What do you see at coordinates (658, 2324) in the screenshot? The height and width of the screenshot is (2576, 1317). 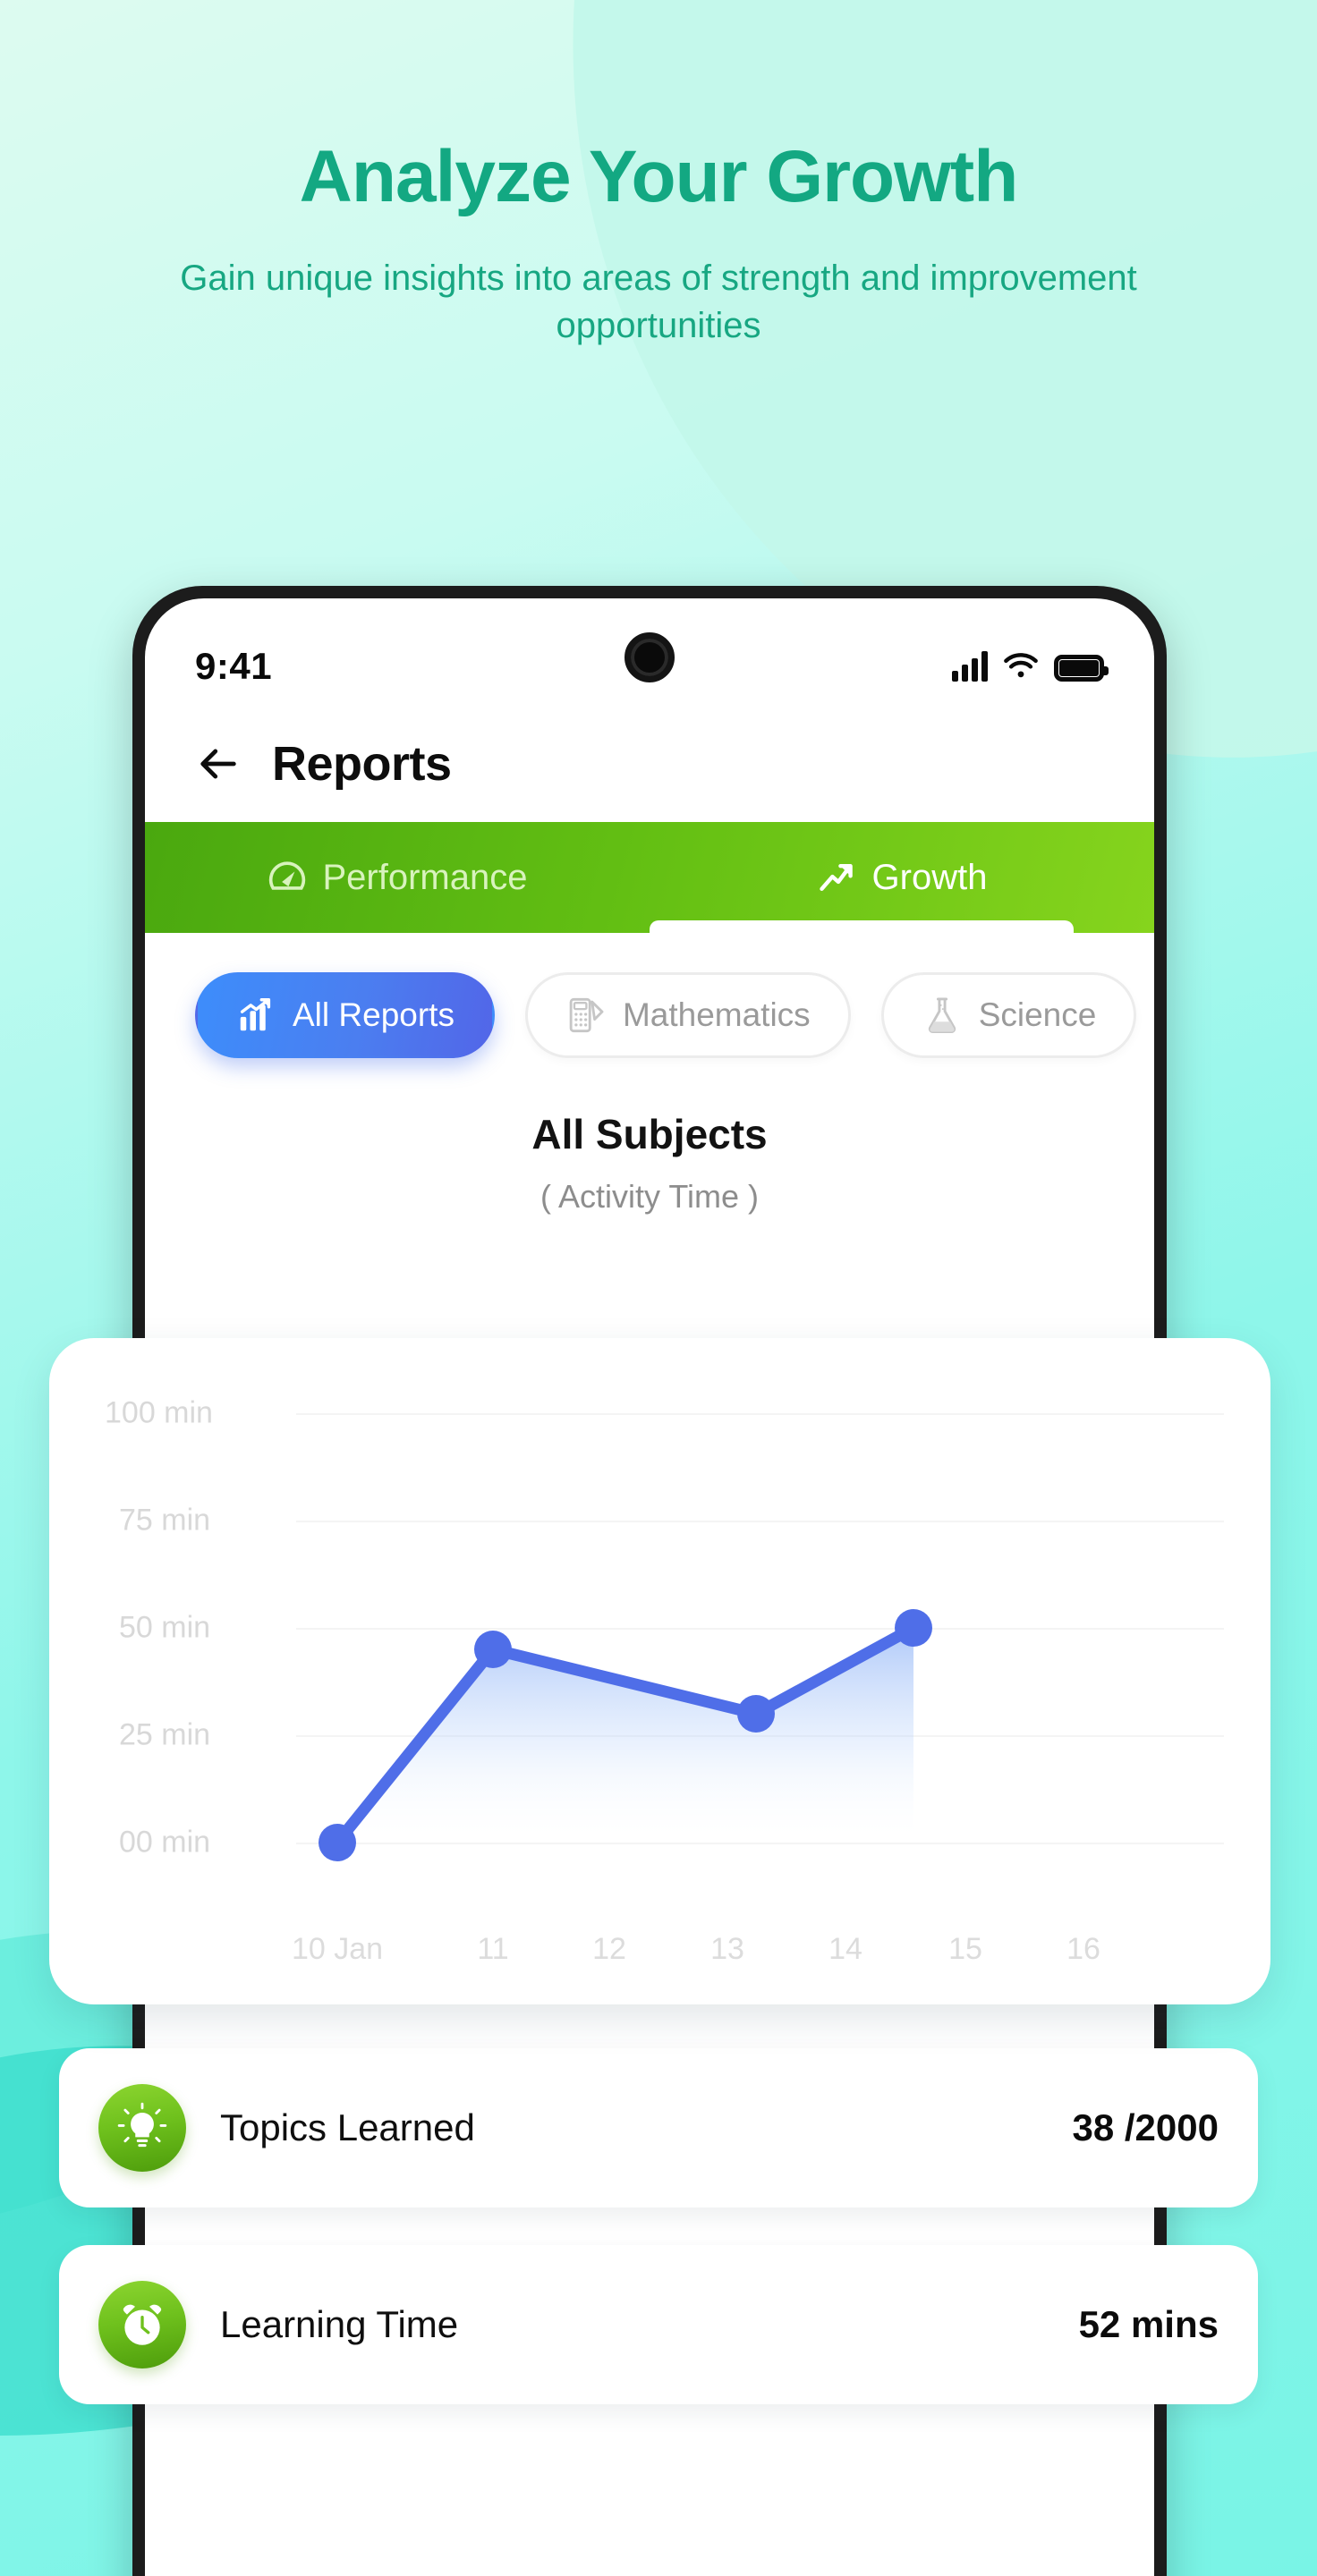 I see `stat-card-learning-time: Learning Time 52 mins` at bounding box center [658, 2324].